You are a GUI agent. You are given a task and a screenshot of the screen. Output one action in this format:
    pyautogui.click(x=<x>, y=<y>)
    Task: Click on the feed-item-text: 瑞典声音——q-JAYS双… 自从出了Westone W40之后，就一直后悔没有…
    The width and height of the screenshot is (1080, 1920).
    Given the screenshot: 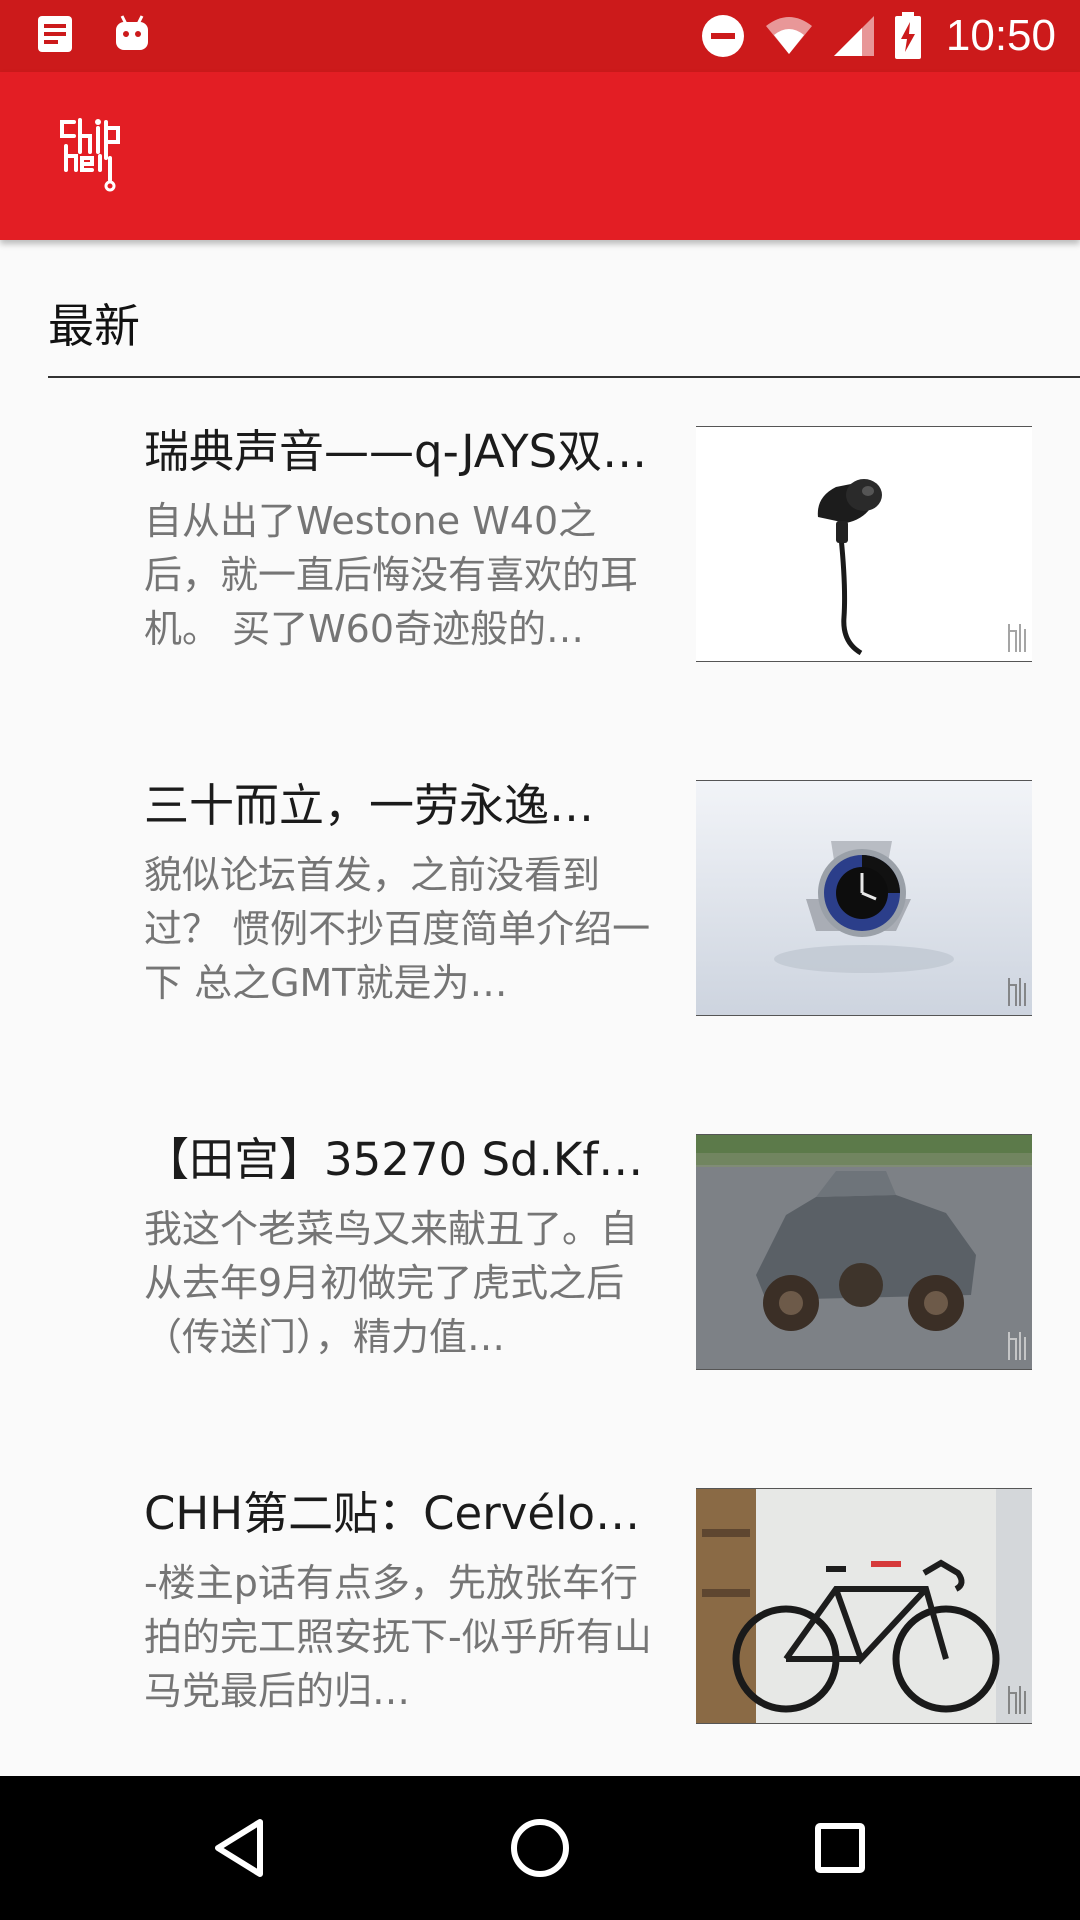 What is the action you would take?
    pyautogui.click(x=399, y=540)
    